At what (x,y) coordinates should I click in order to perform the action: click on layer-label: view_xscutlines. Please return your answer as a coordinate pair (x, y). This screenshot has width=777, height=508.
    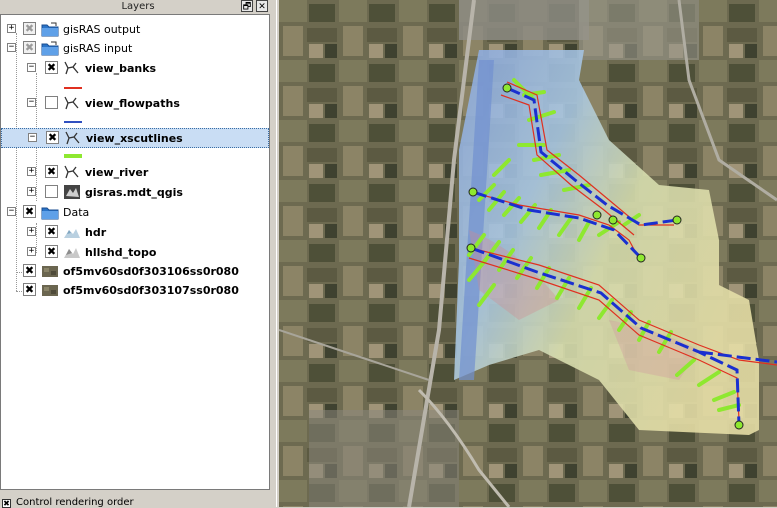
    Looking at the image, I should click on (134, 138).